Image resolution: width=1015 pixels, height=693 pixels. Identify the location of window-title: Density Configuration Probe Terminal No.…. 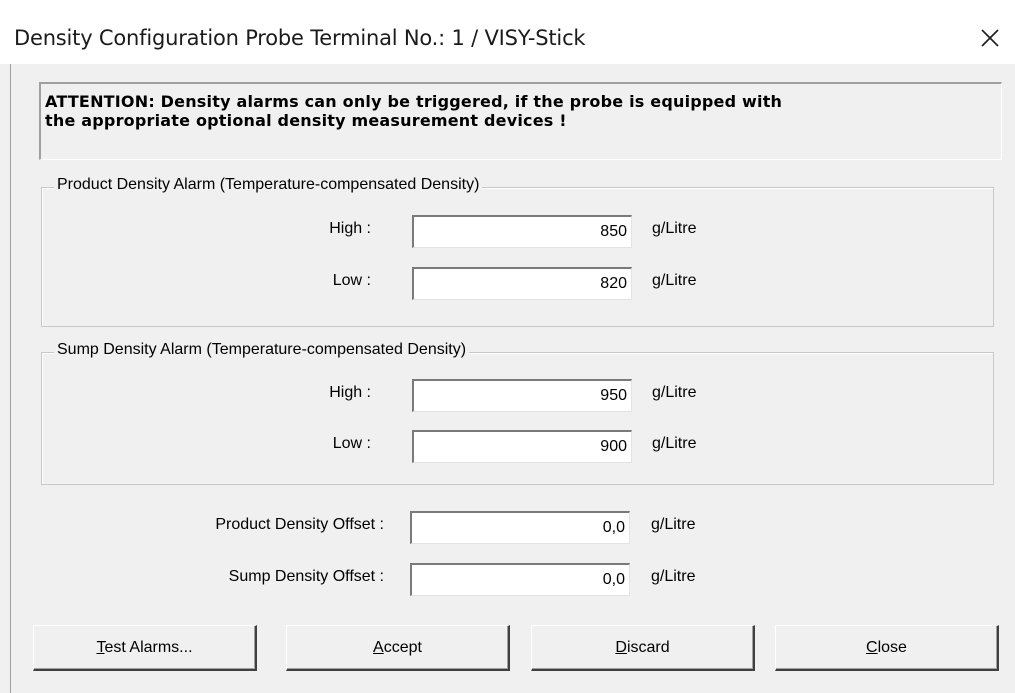
(300, 38).